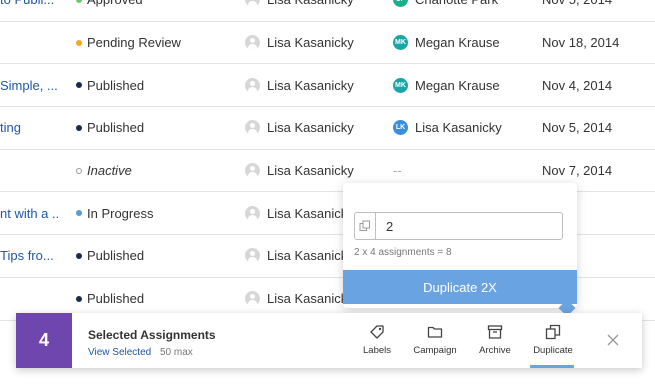 The height and width of the screenshot is (390, 655). Describe the element at coordinates (377, 332) in the screenshot. I see `tag-icon` at that location.